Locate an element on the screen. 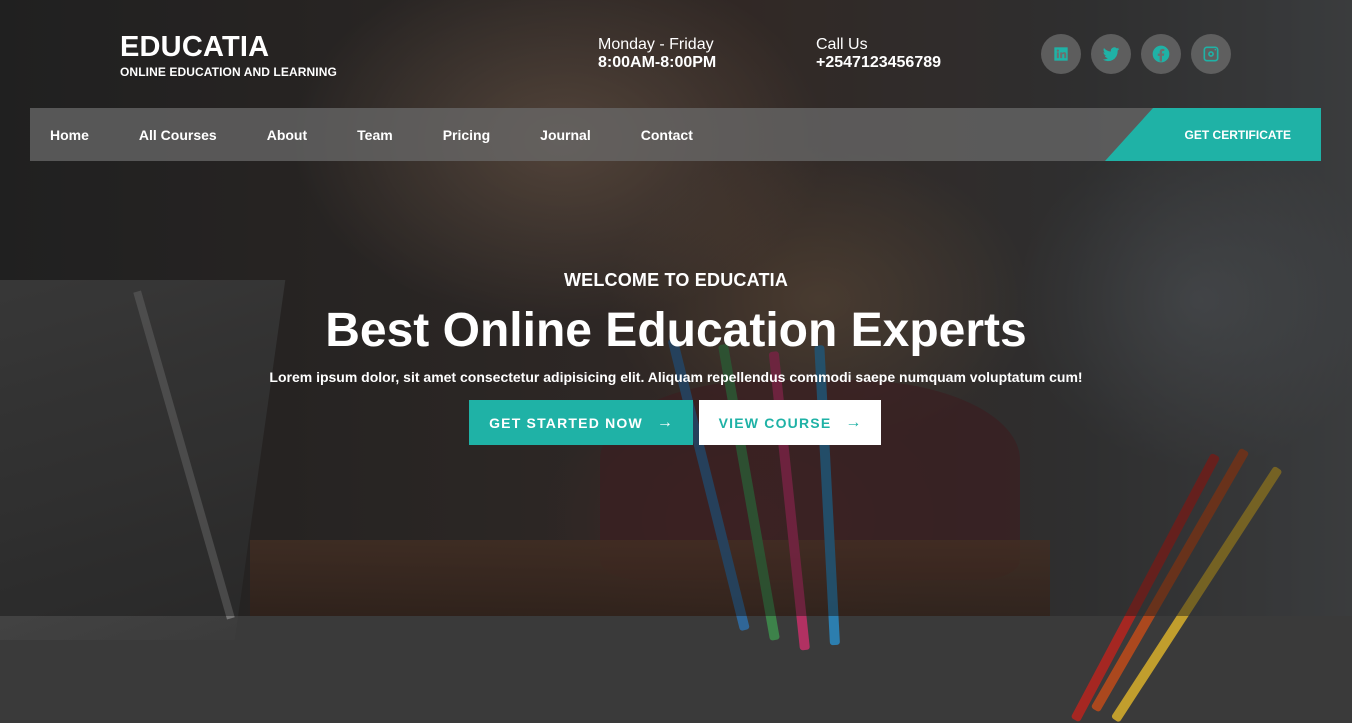 Image resolution: width=1352 pixels, height=723 pixels. view-course-button: VIEW COURSE → is located at coordinates (790, 422).